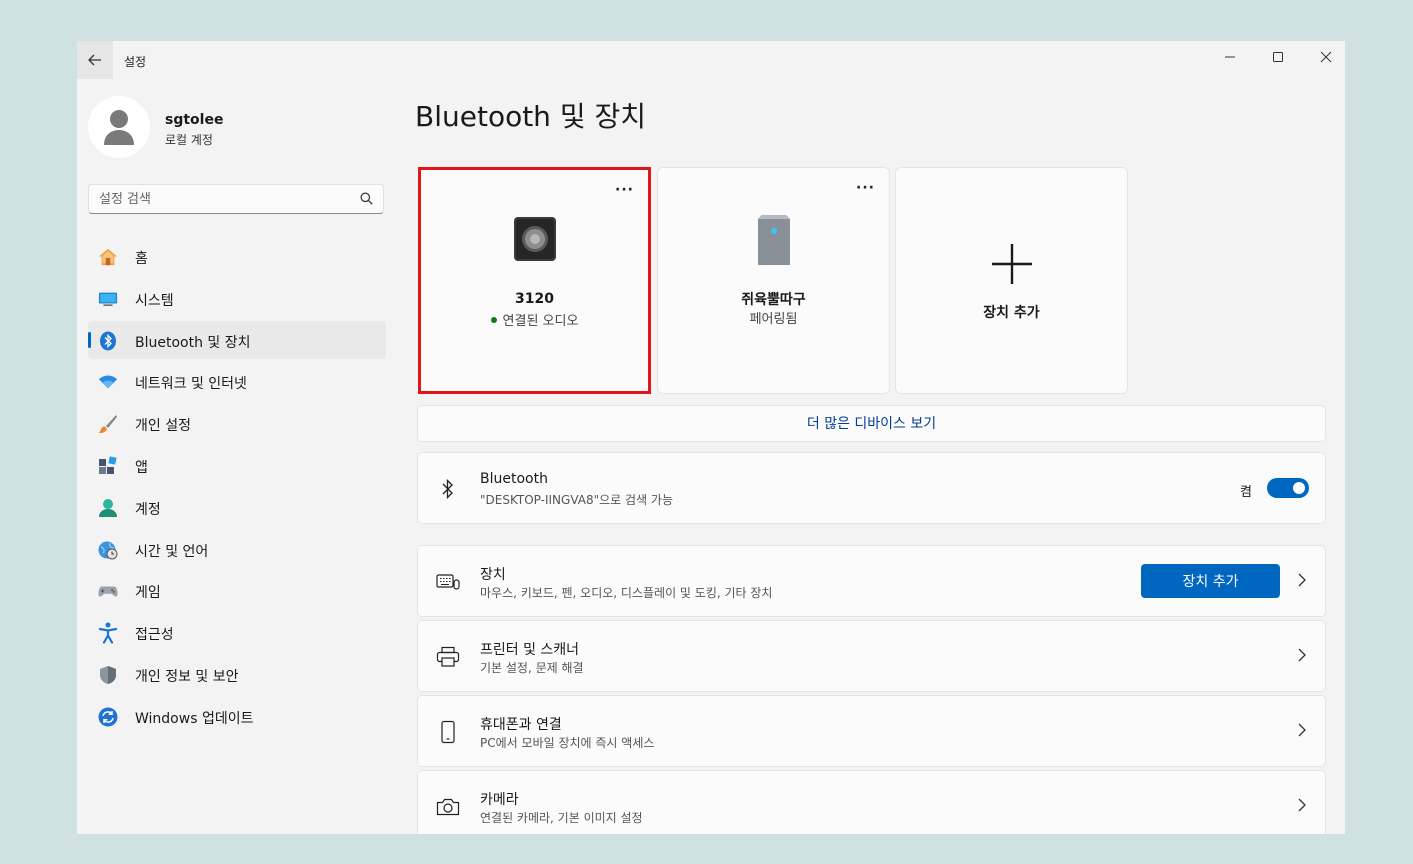  What do you see at coordinates (1299, 488) in the screenshot?
I see `toggle-knob` at bounding box center [1299, 488].